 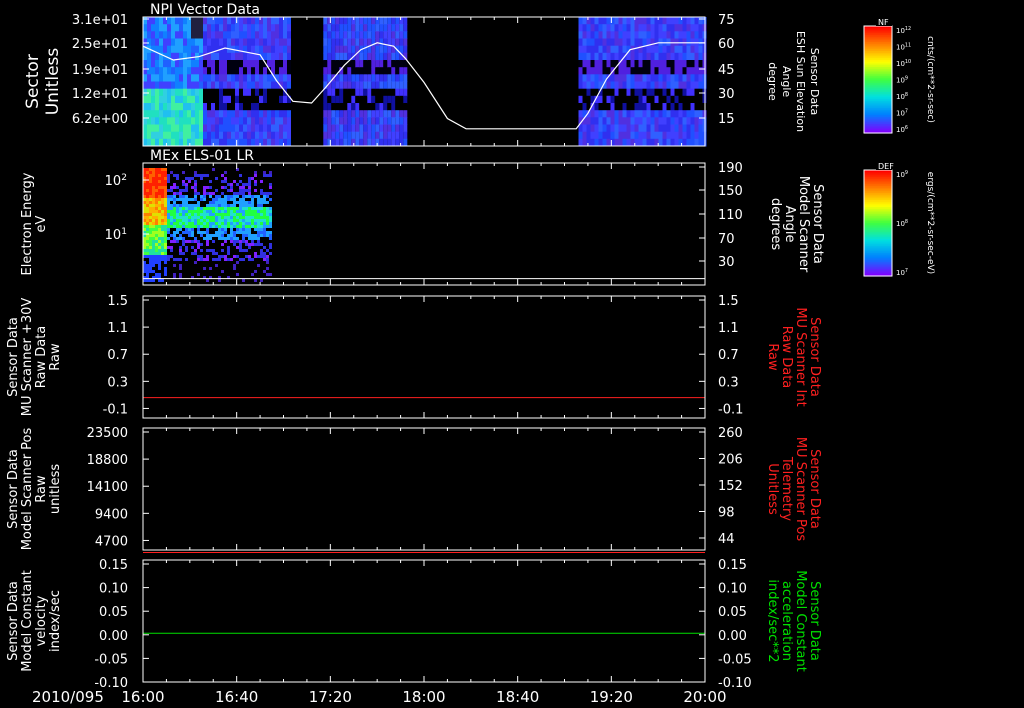 I want to click on right-axis-label: MU Scanner Pos, so click(x=800, y=489).